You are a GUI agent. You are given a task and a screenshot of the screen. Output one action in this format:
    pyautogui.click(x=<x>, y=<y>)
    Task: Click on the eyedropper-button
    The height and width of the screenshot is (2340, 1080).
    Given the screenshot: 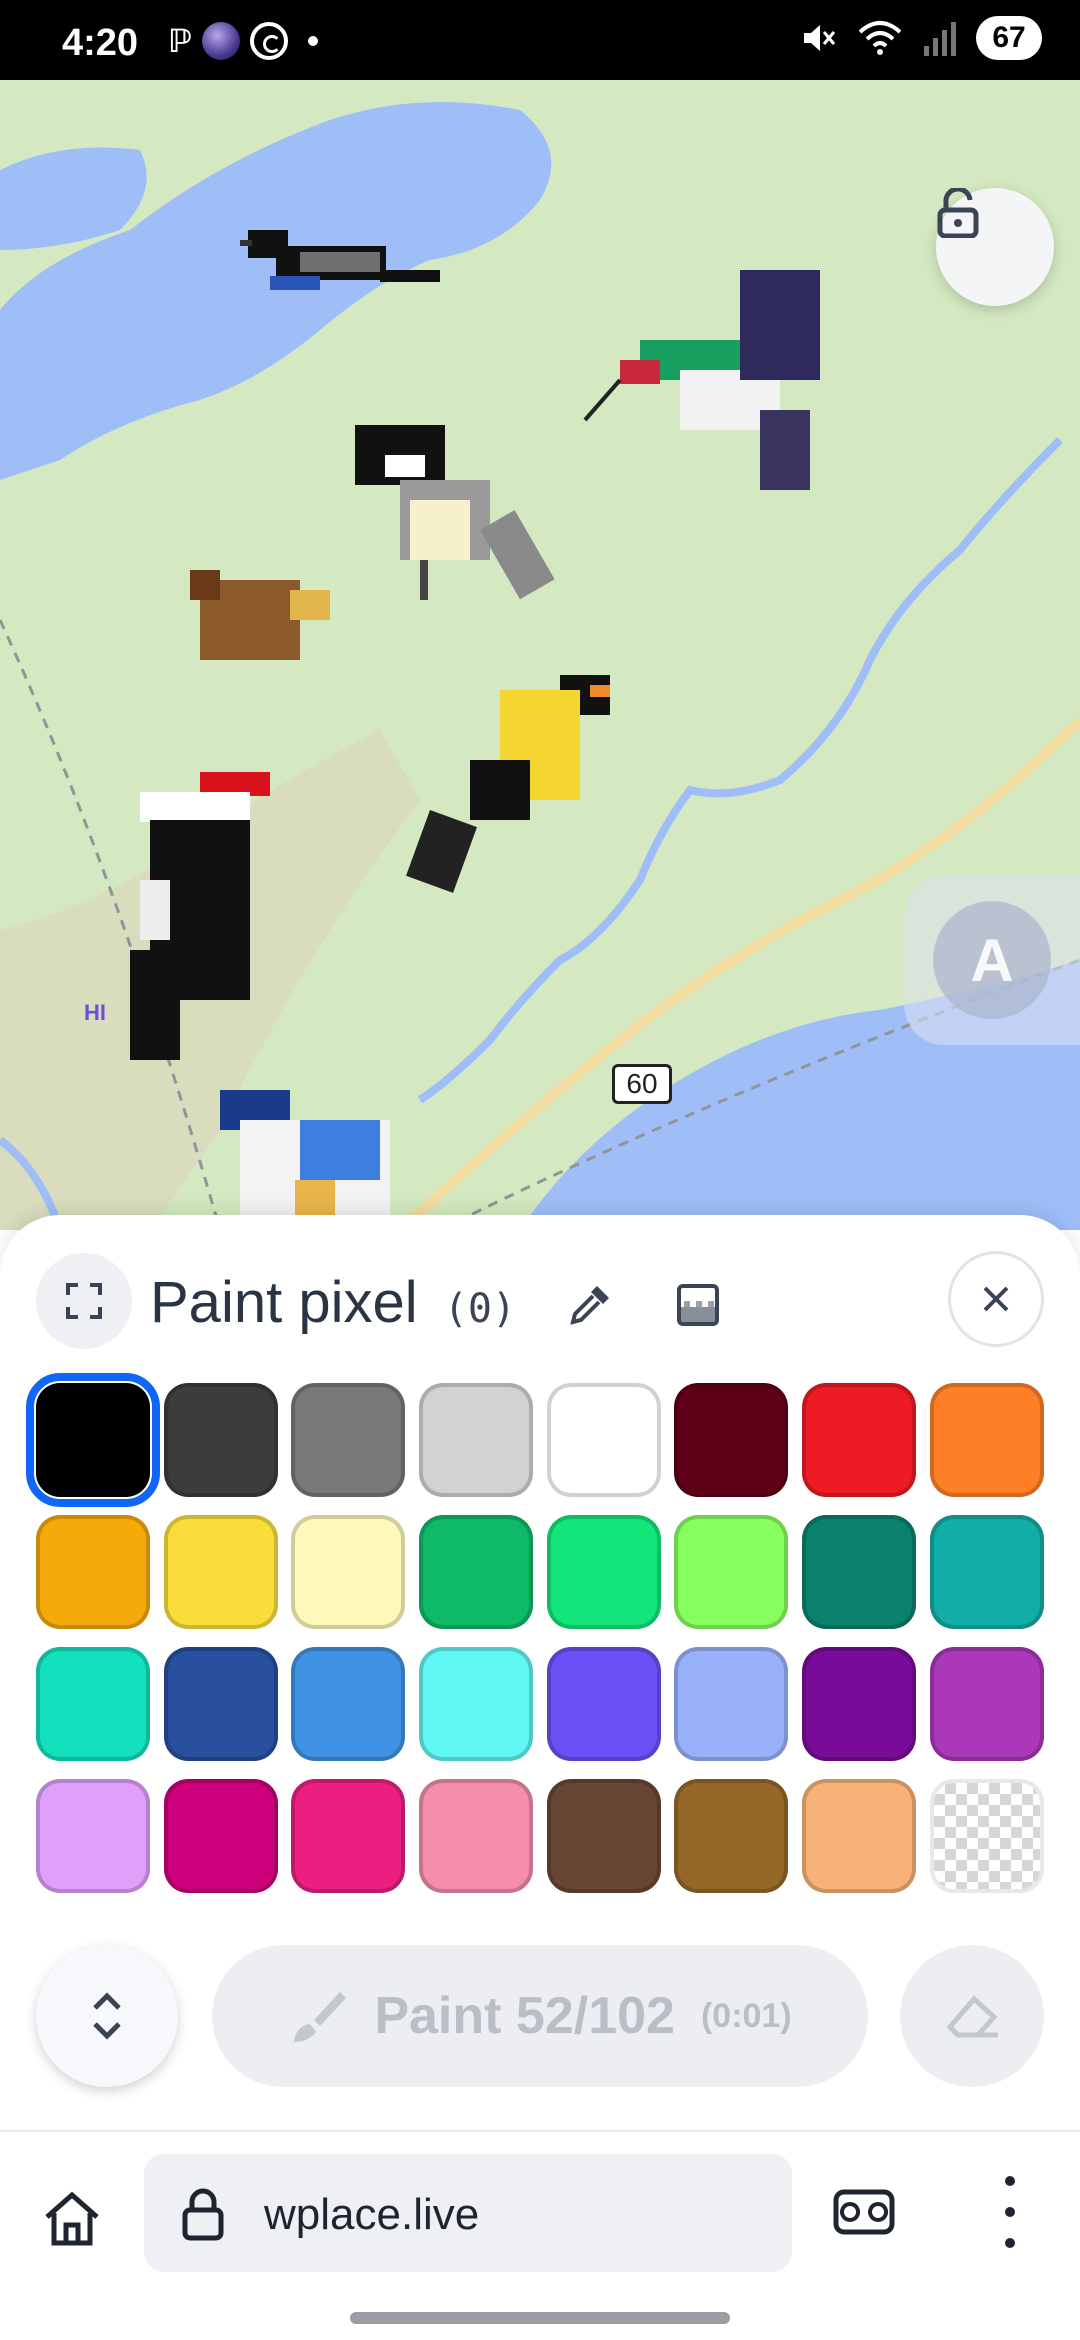 What is the action you would take?
    pyautogui.click(x=590, y=1305)
    